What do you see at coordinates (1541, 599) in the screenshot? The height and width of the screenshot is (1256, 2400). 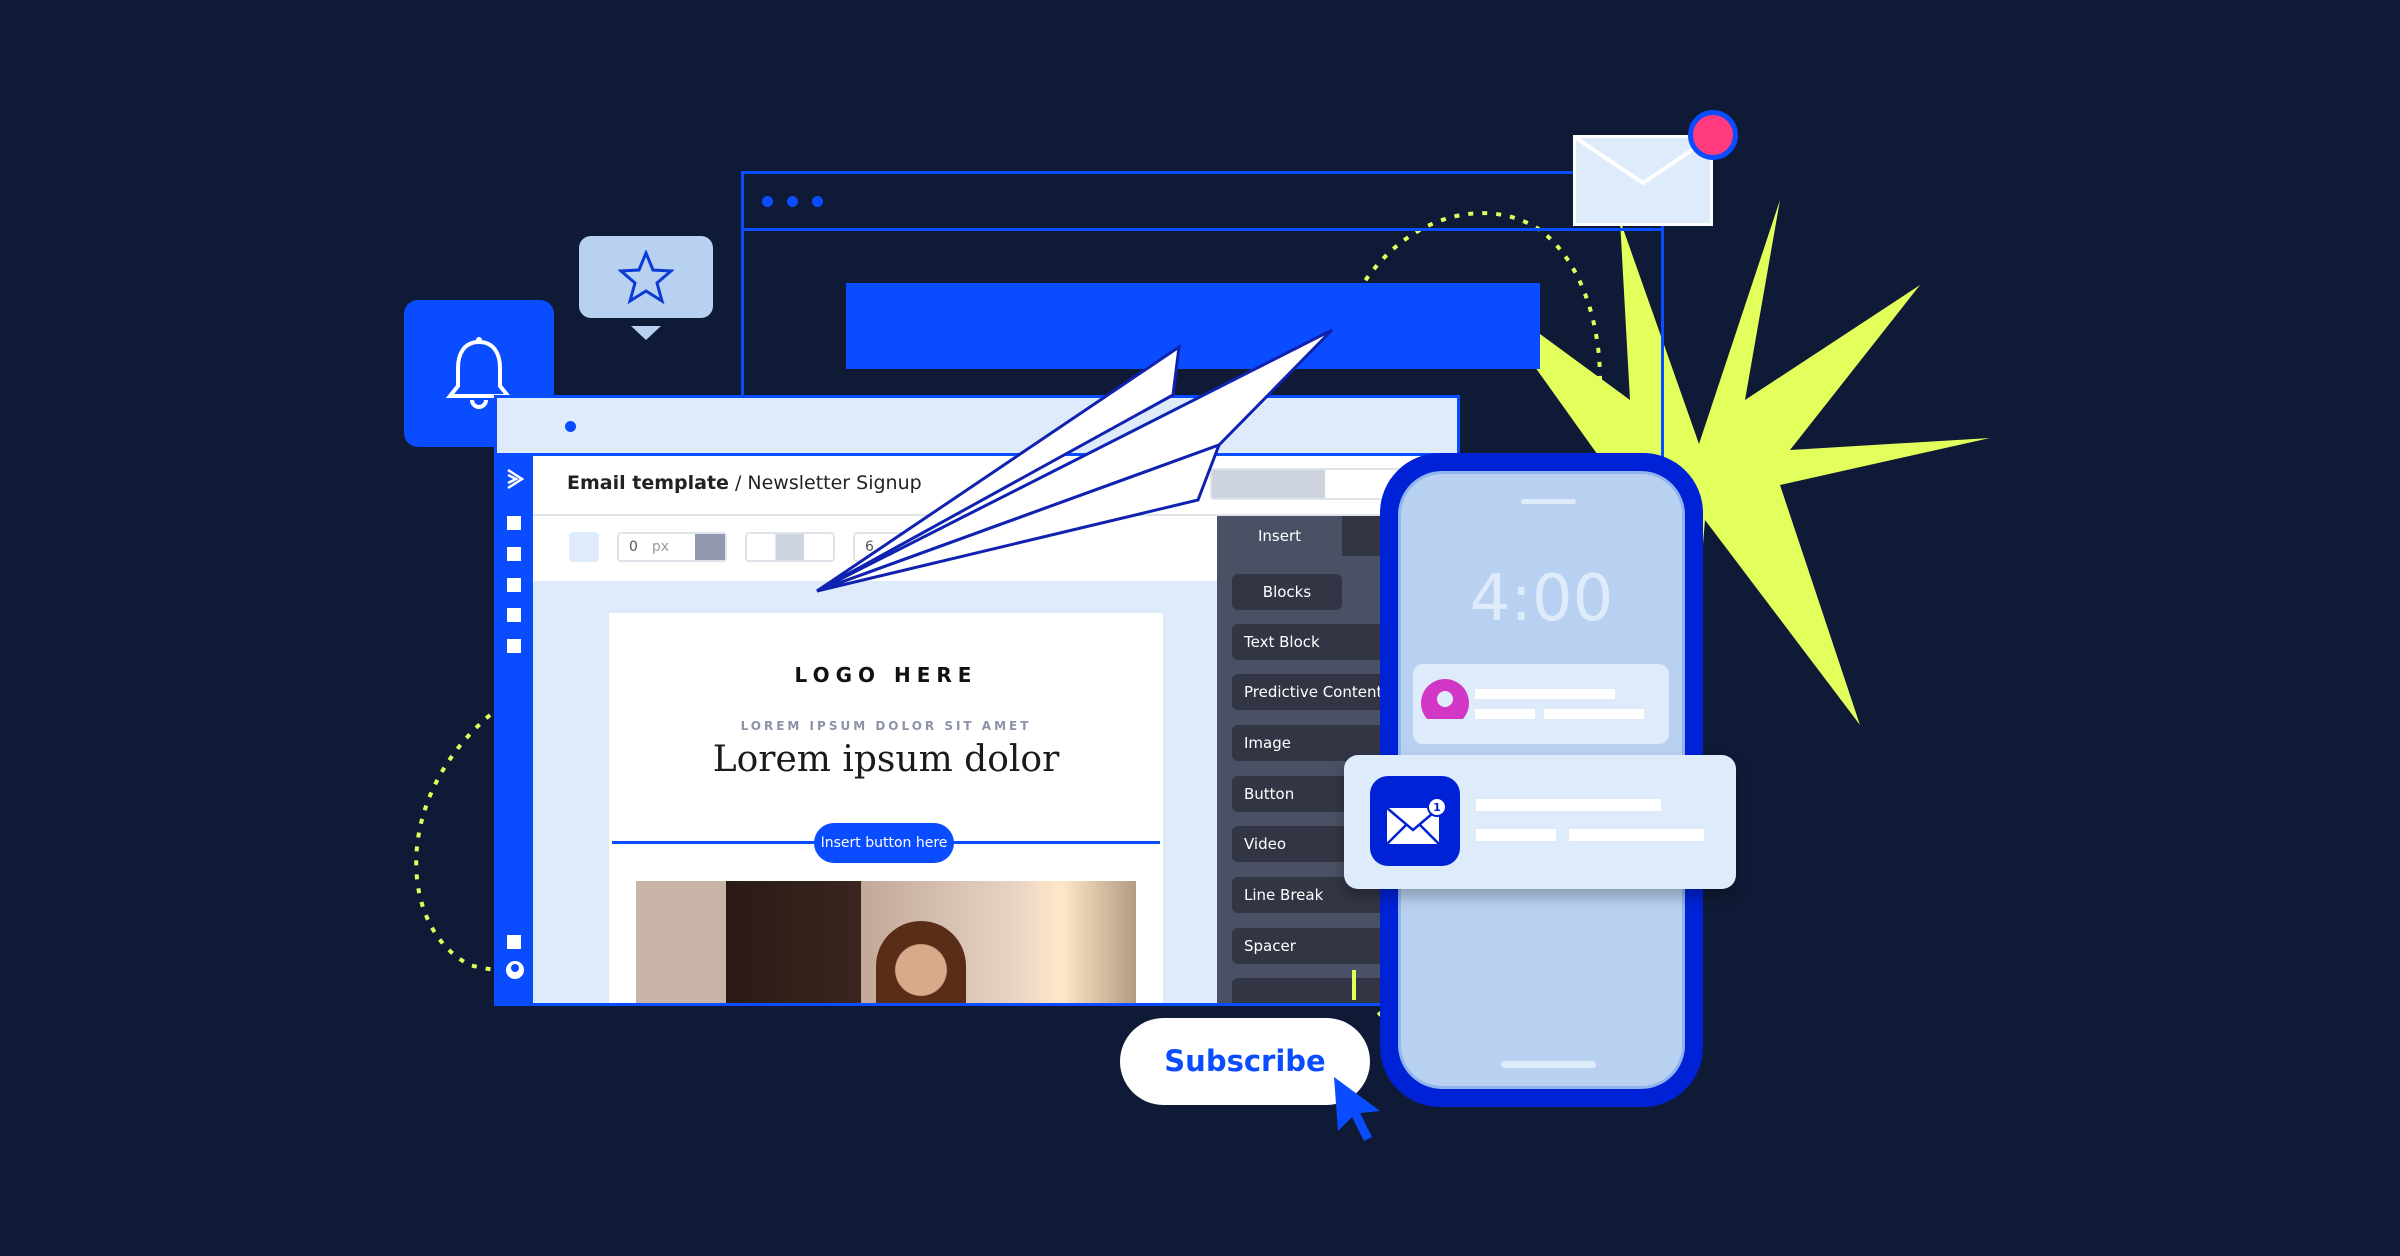 I see `lock-screen-time: 4:00` at bounding box center [1541, 599].